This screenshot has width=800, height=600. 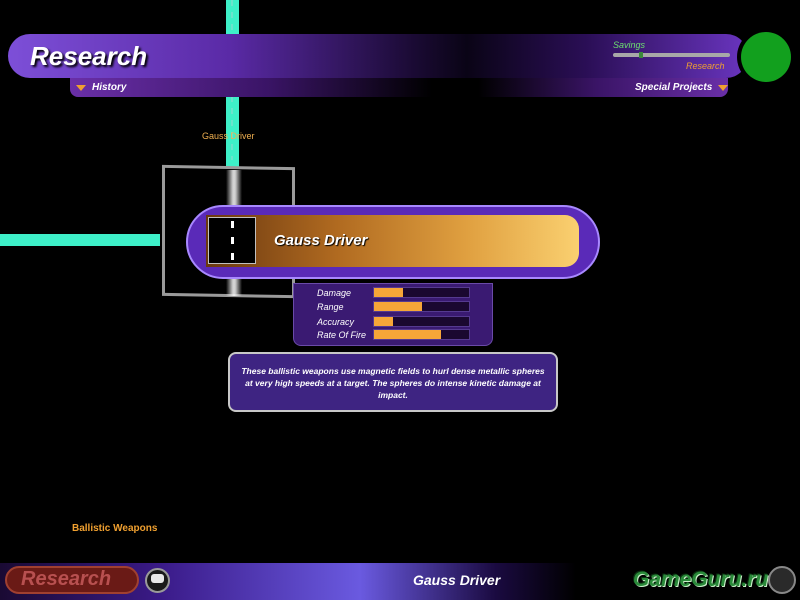 I want to click on stat-bar-damage, so click(x=421, y=292).